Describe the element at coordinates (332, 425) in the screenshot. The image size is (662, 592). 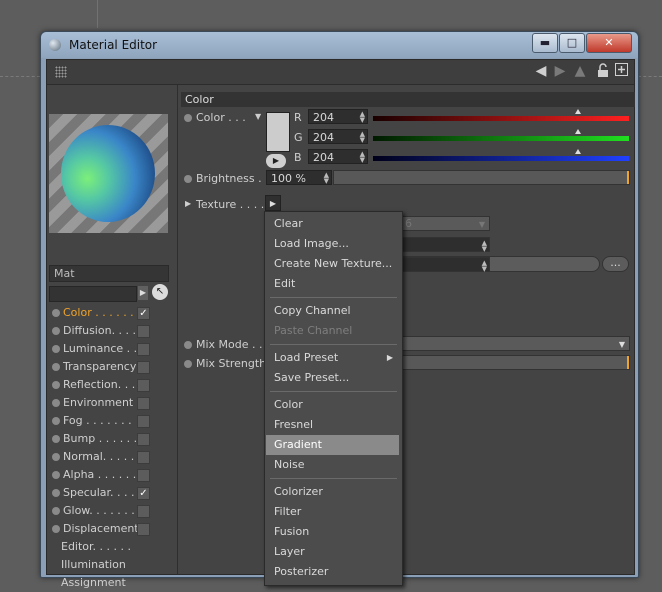
I see `menu-item: Fresnel` at that location.